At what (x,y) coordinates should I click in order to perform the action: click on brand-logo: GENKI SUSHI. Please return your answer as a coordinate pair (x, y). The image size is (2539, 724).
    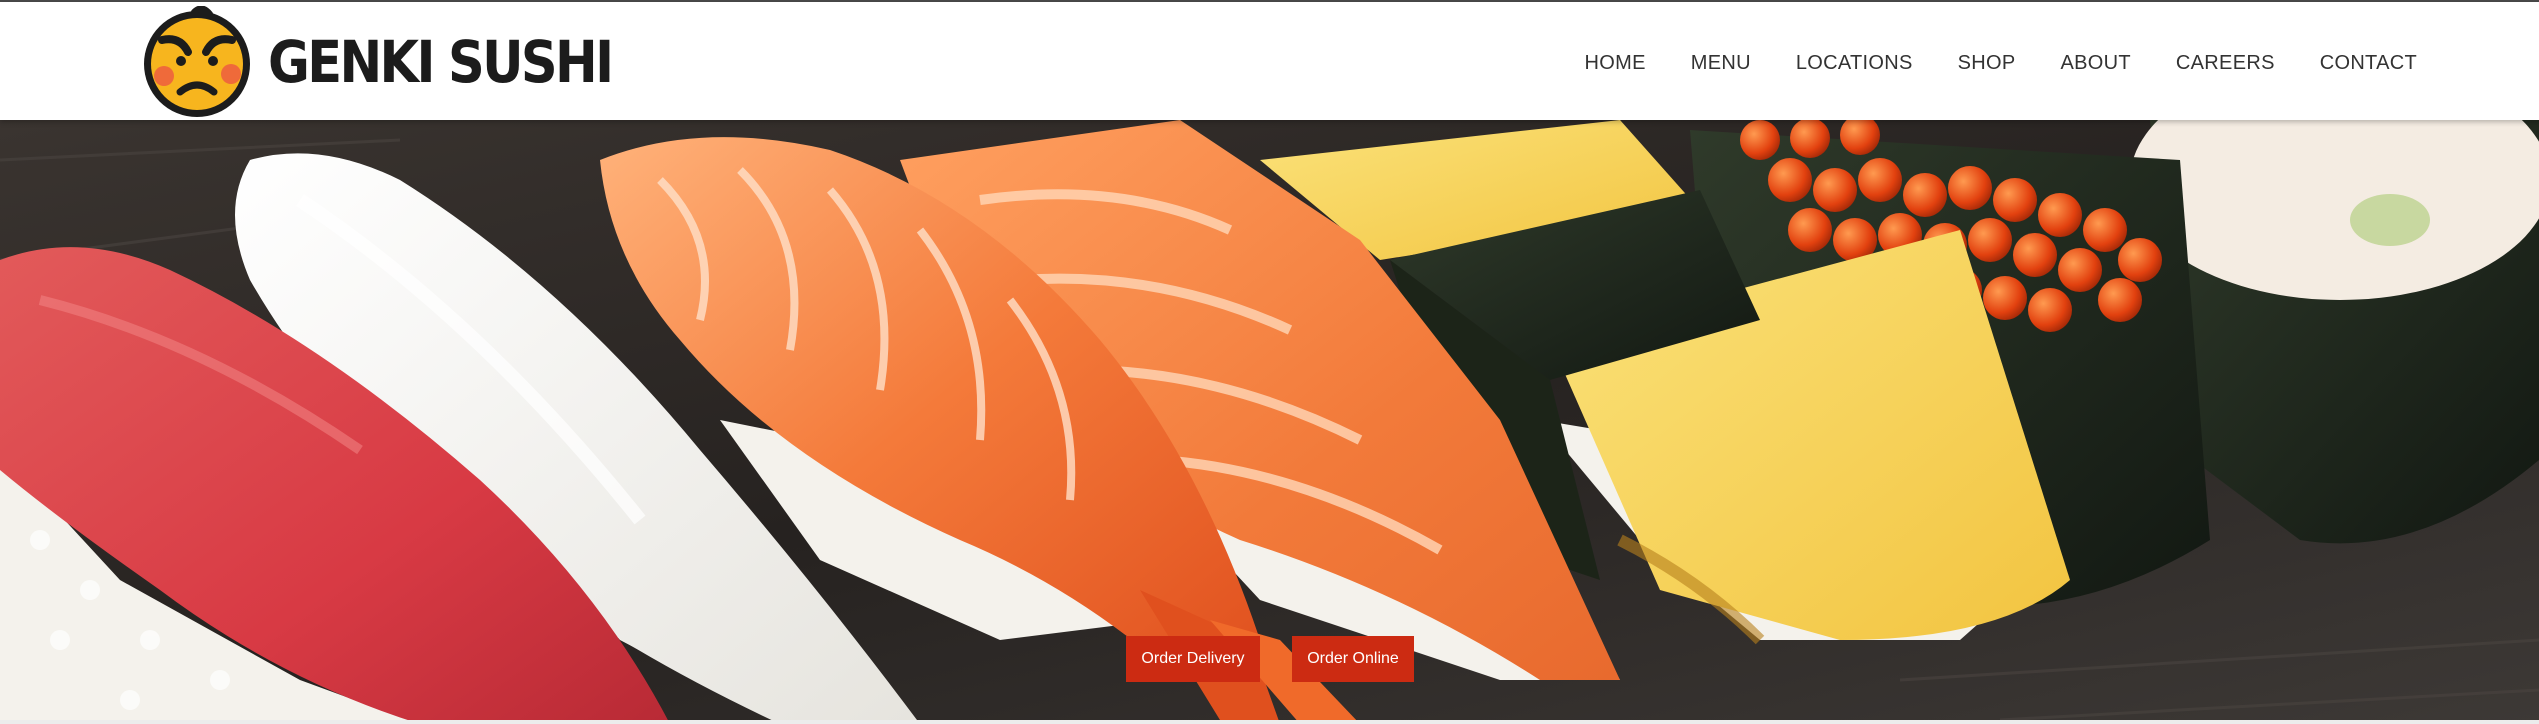
    Looking at the image, I should click on (397, 62).